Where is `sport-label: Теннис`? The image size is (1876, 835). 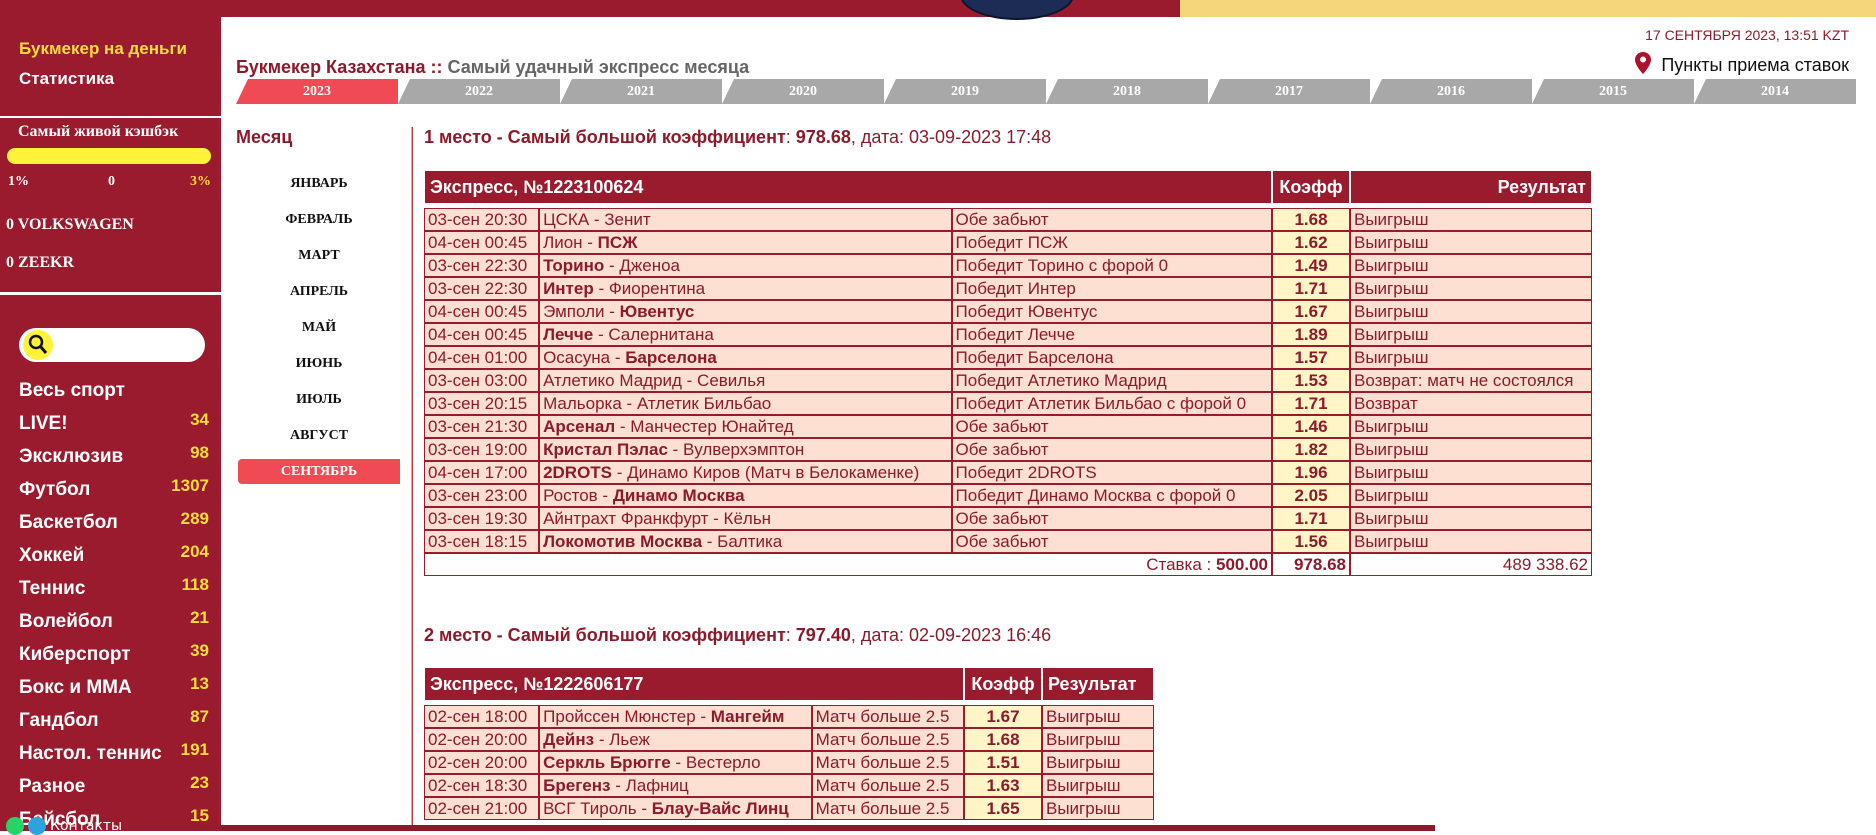 sport-label: Теннис is located at coordinates (52, 588).